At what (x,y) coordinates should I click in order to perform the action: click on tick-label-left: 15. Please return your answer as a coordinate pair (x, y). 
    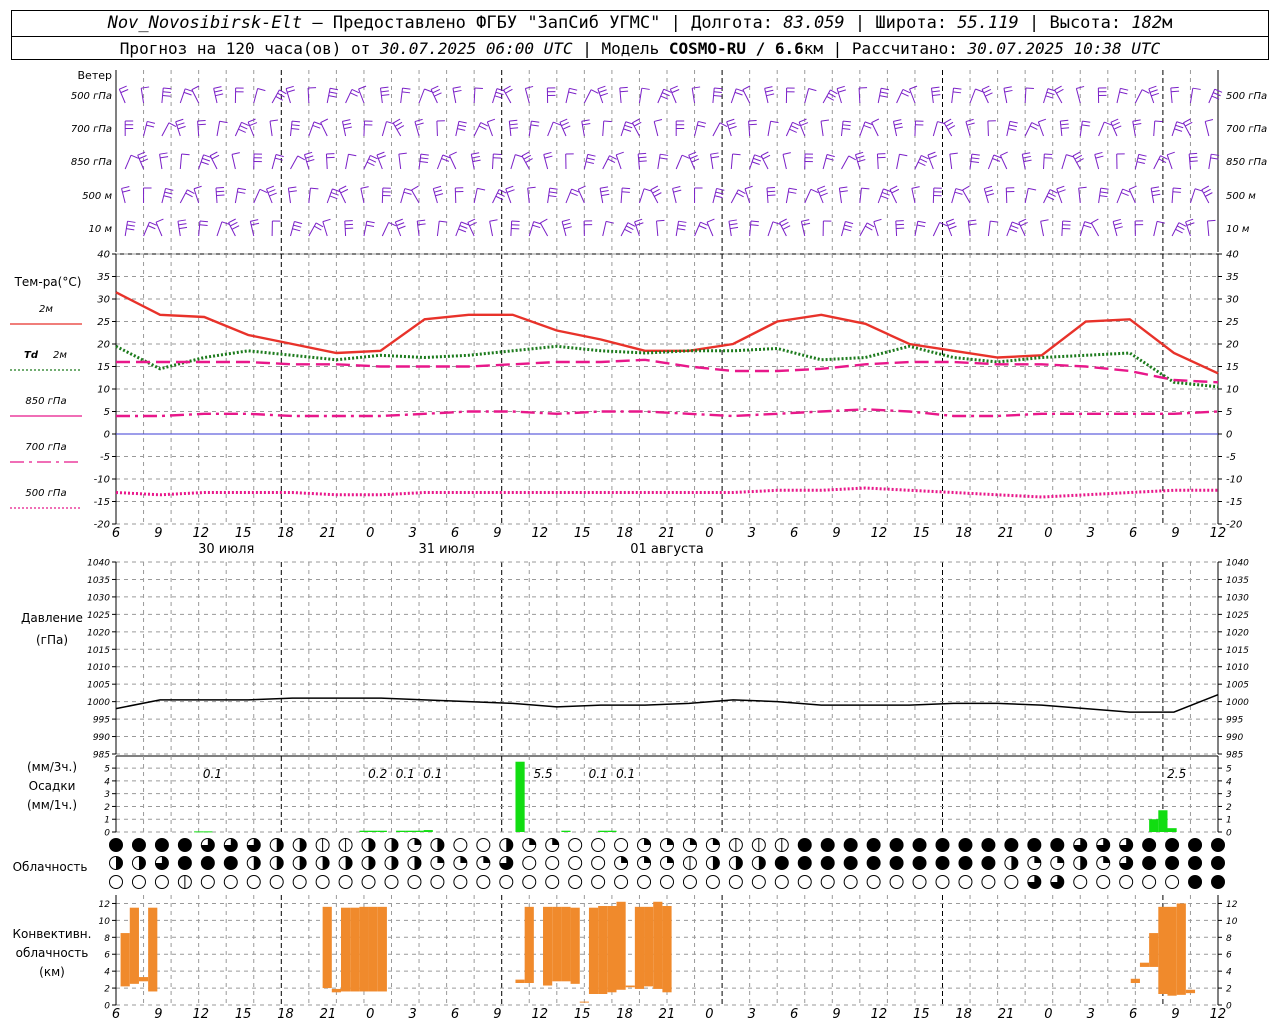
    Looking at the image, I should click on (103, 367).